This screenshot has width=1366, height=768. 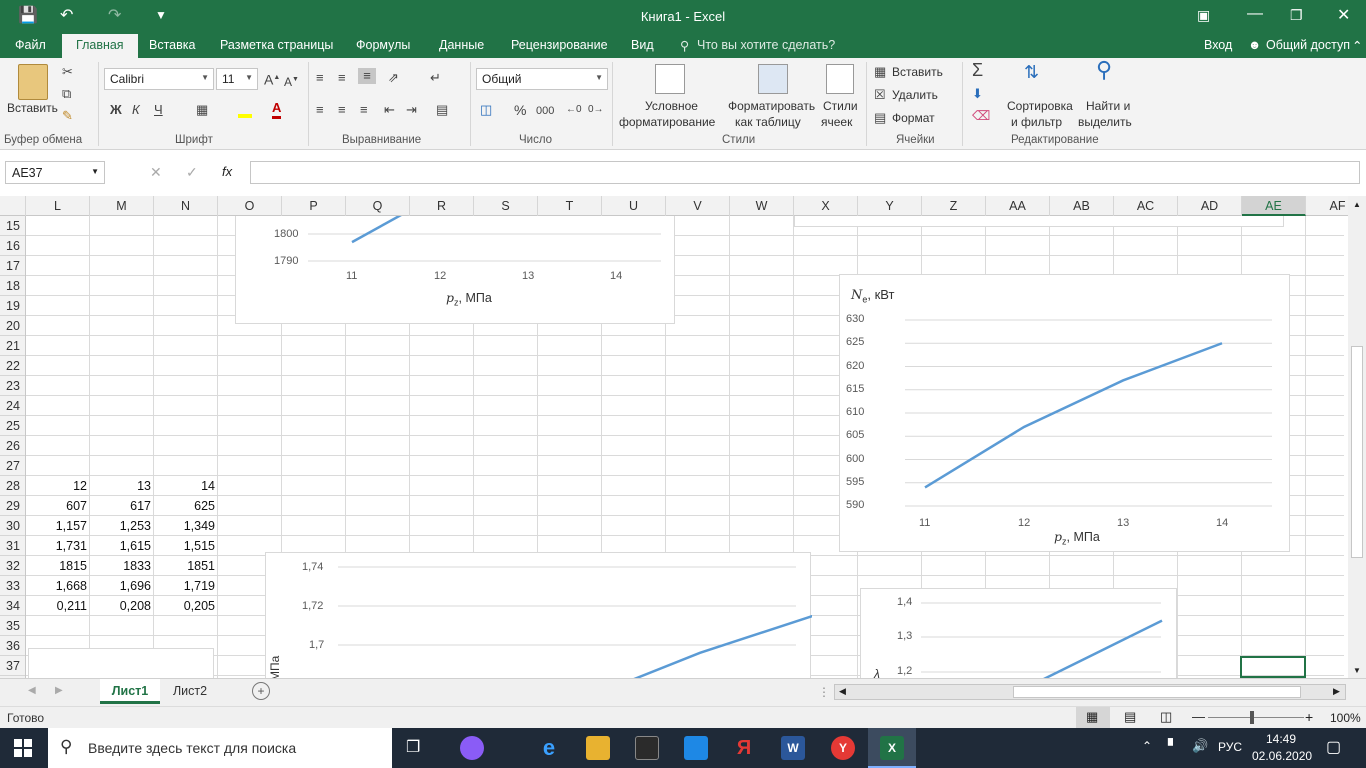 I want to click on insert-function-button: fx, so click(x=227, y=171).